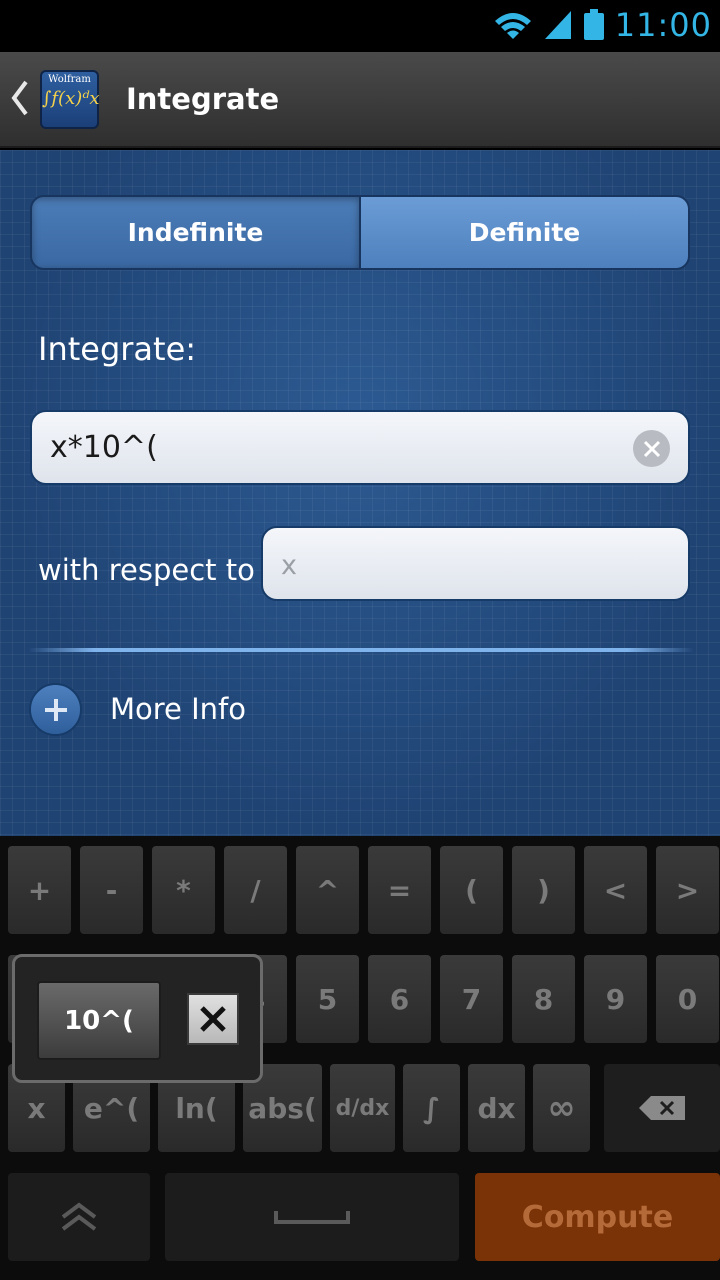 Image resolution: width=720 pixels, height=1280 pixels. I want to click on space-icon, so click(312, 1217).